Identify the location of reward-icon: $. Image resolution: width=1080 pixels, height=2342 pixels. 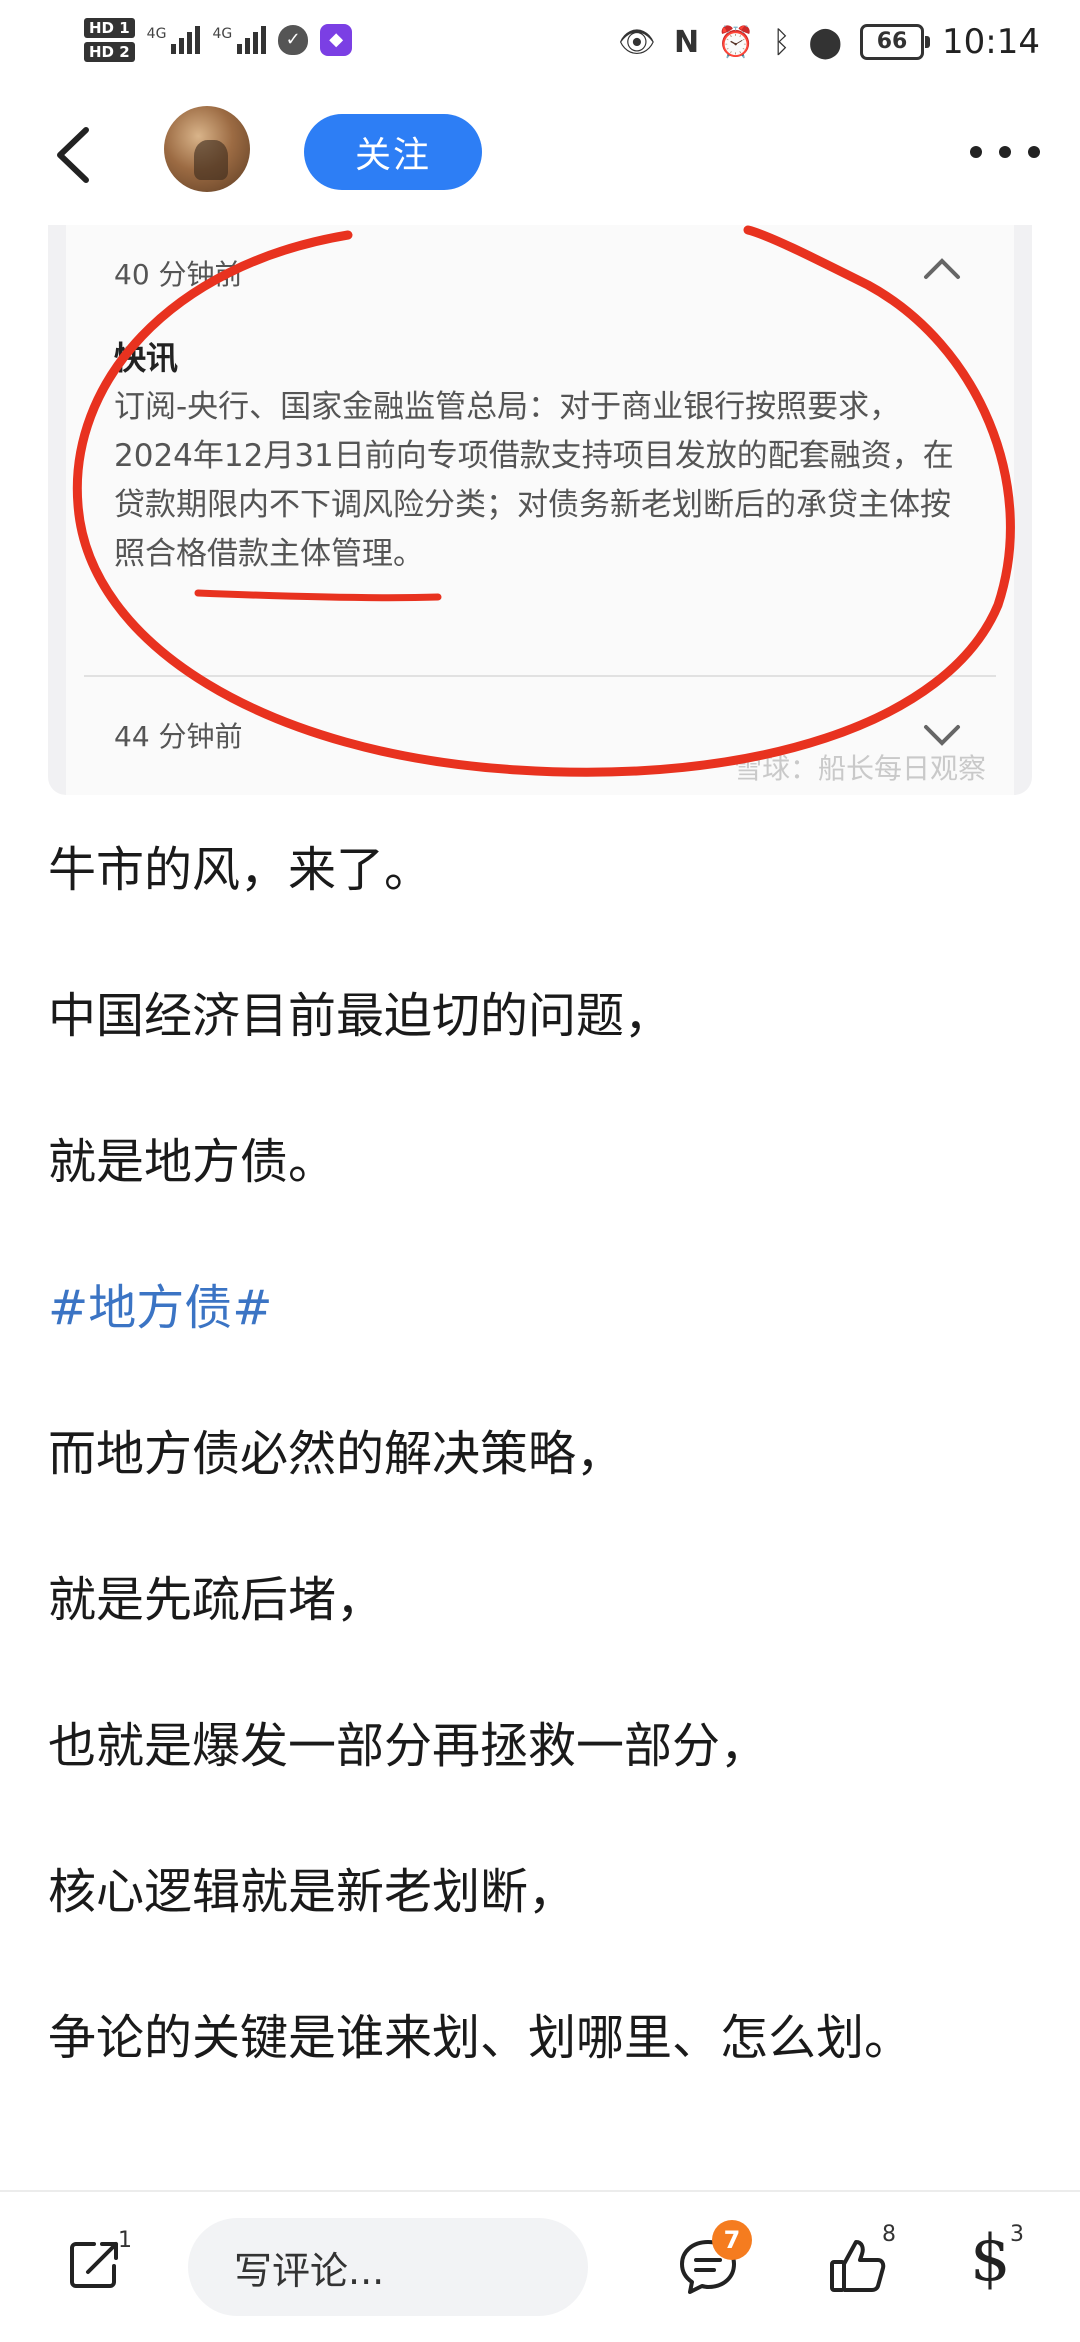
(990, 2259).